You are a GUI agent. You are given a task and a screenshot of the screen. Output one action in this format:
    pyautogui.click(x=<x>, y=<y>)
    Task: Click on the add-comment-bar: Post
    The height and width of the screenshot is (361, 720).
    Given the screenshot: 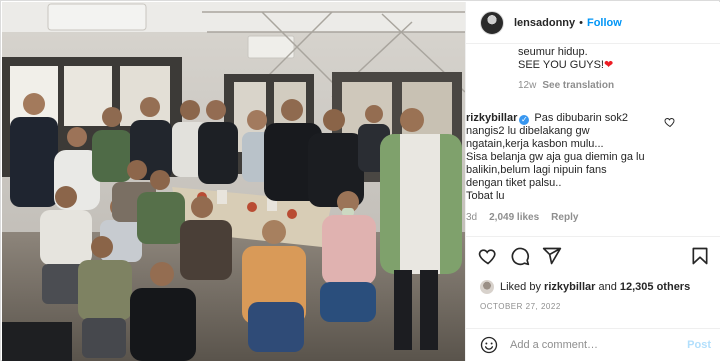 What is the action you would take?
    pyautogui.click(x=593, y=344)
    